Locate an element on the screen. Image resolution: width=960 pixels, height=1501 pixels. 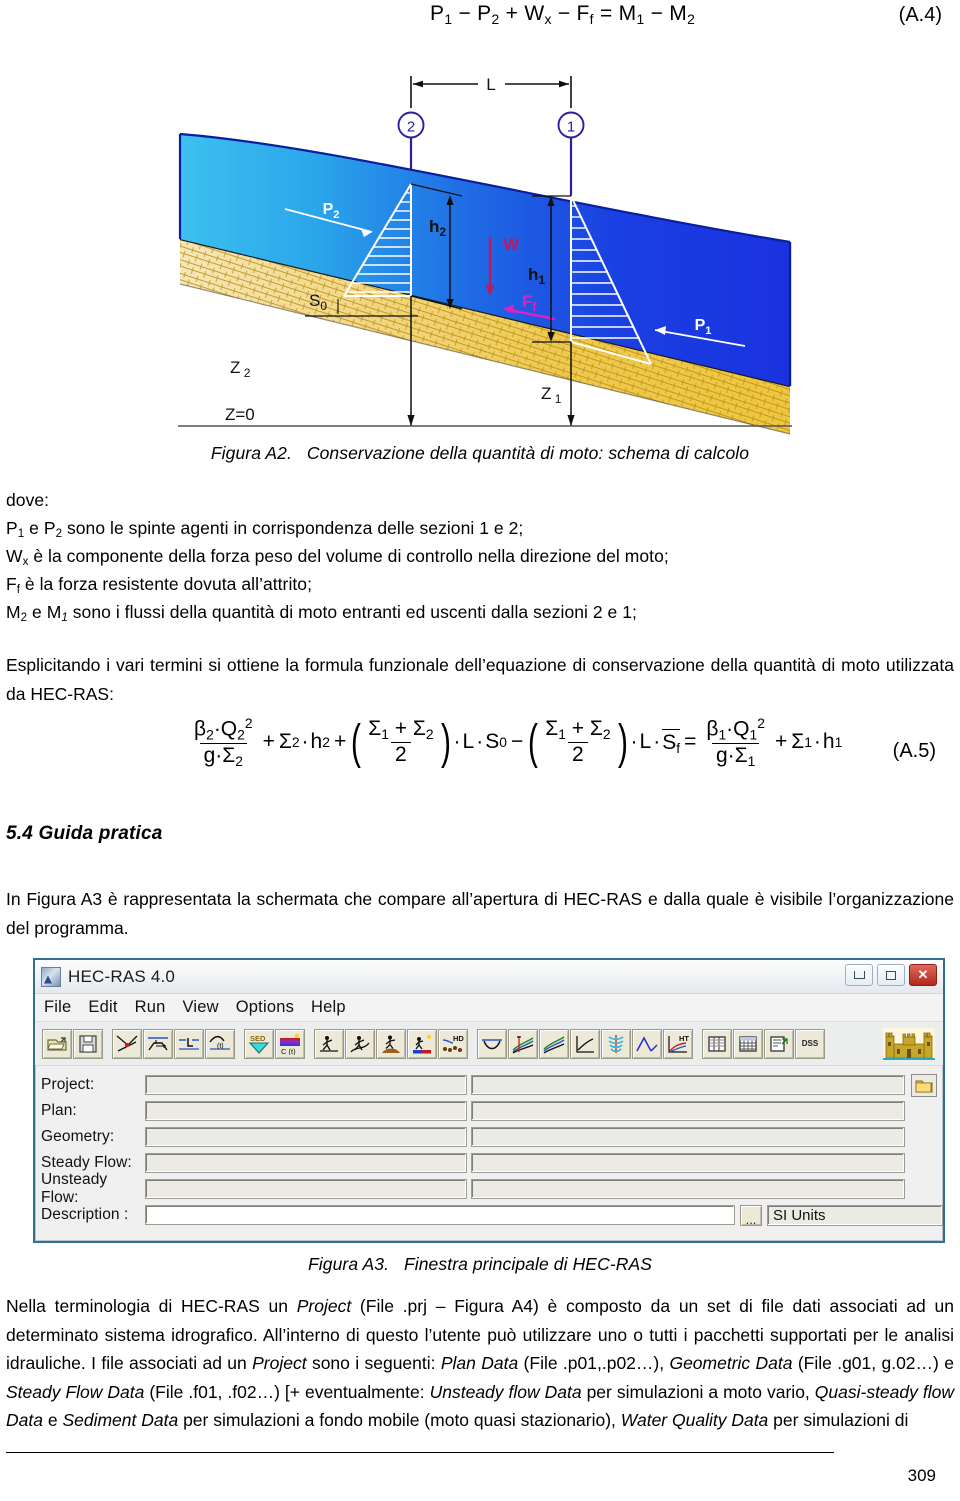
input-geometry-path is located at coordinates (688, 1137).